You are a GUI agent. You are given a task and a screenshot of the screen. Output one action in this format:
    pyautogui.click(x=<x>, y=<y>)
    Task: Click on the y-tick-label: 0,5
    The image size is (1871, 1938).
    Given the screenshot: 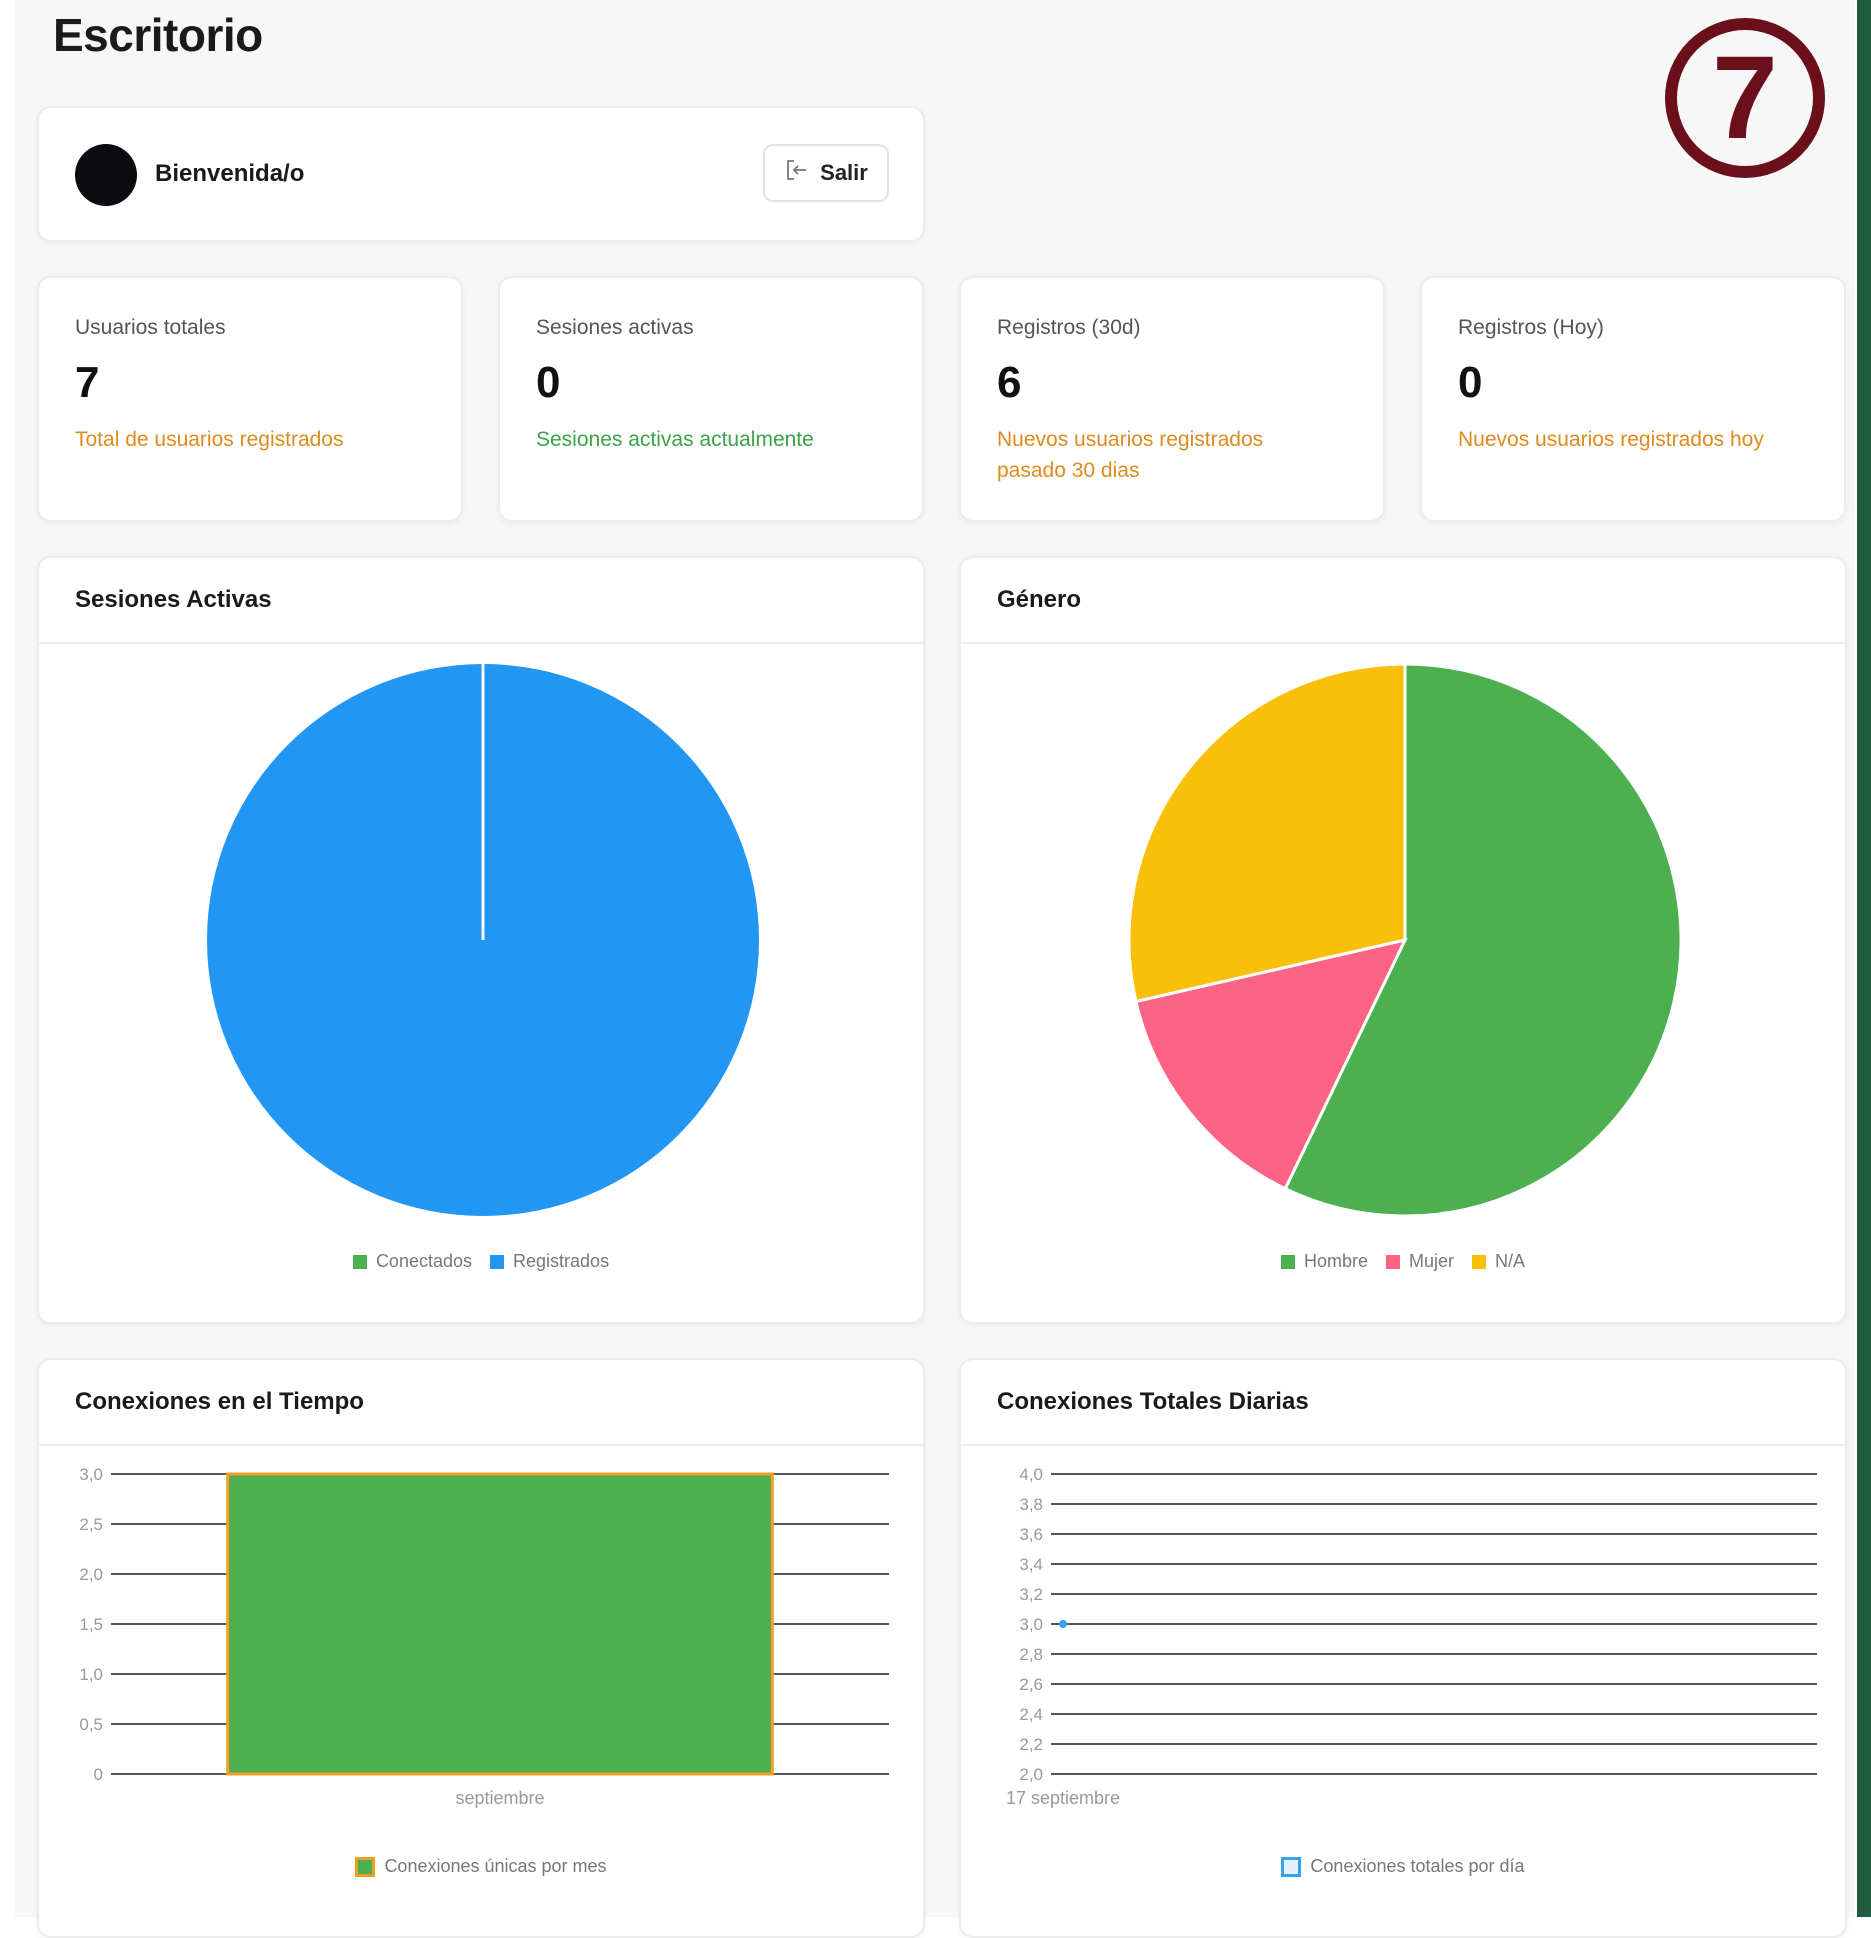 What is the action you would take?
    pyautogui.click(x=91, y=1724)
    